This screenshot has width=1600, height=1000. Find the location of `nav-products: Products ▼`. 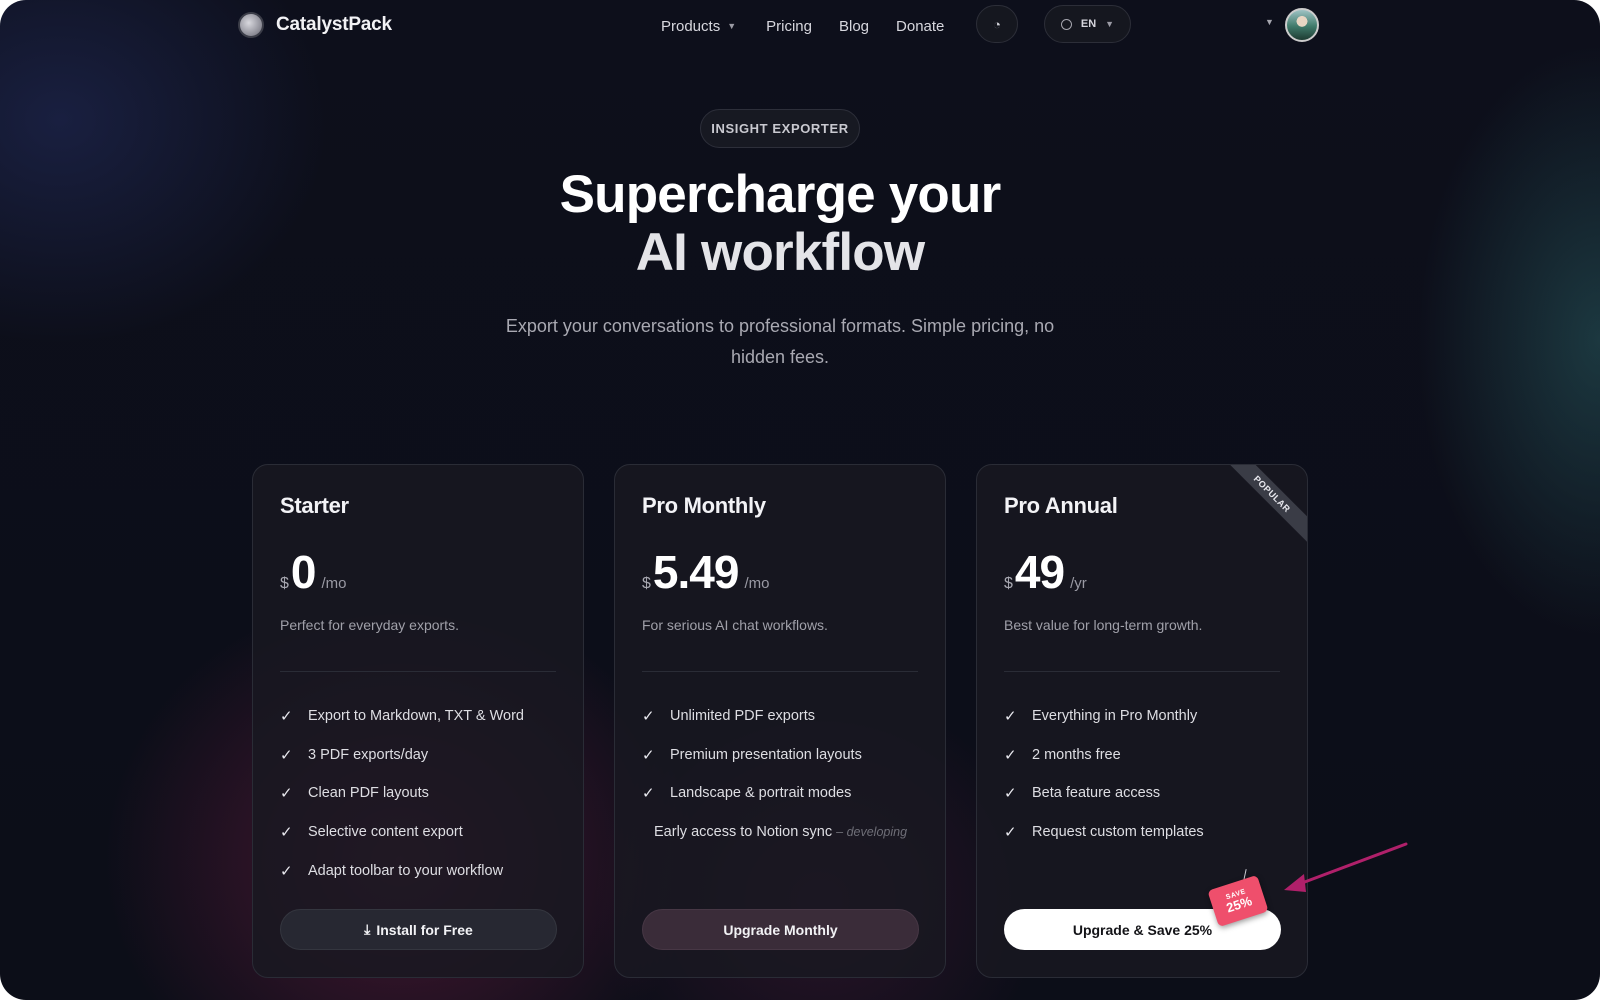

nav-products: Products ▼ is located at coordinates (698, 26).